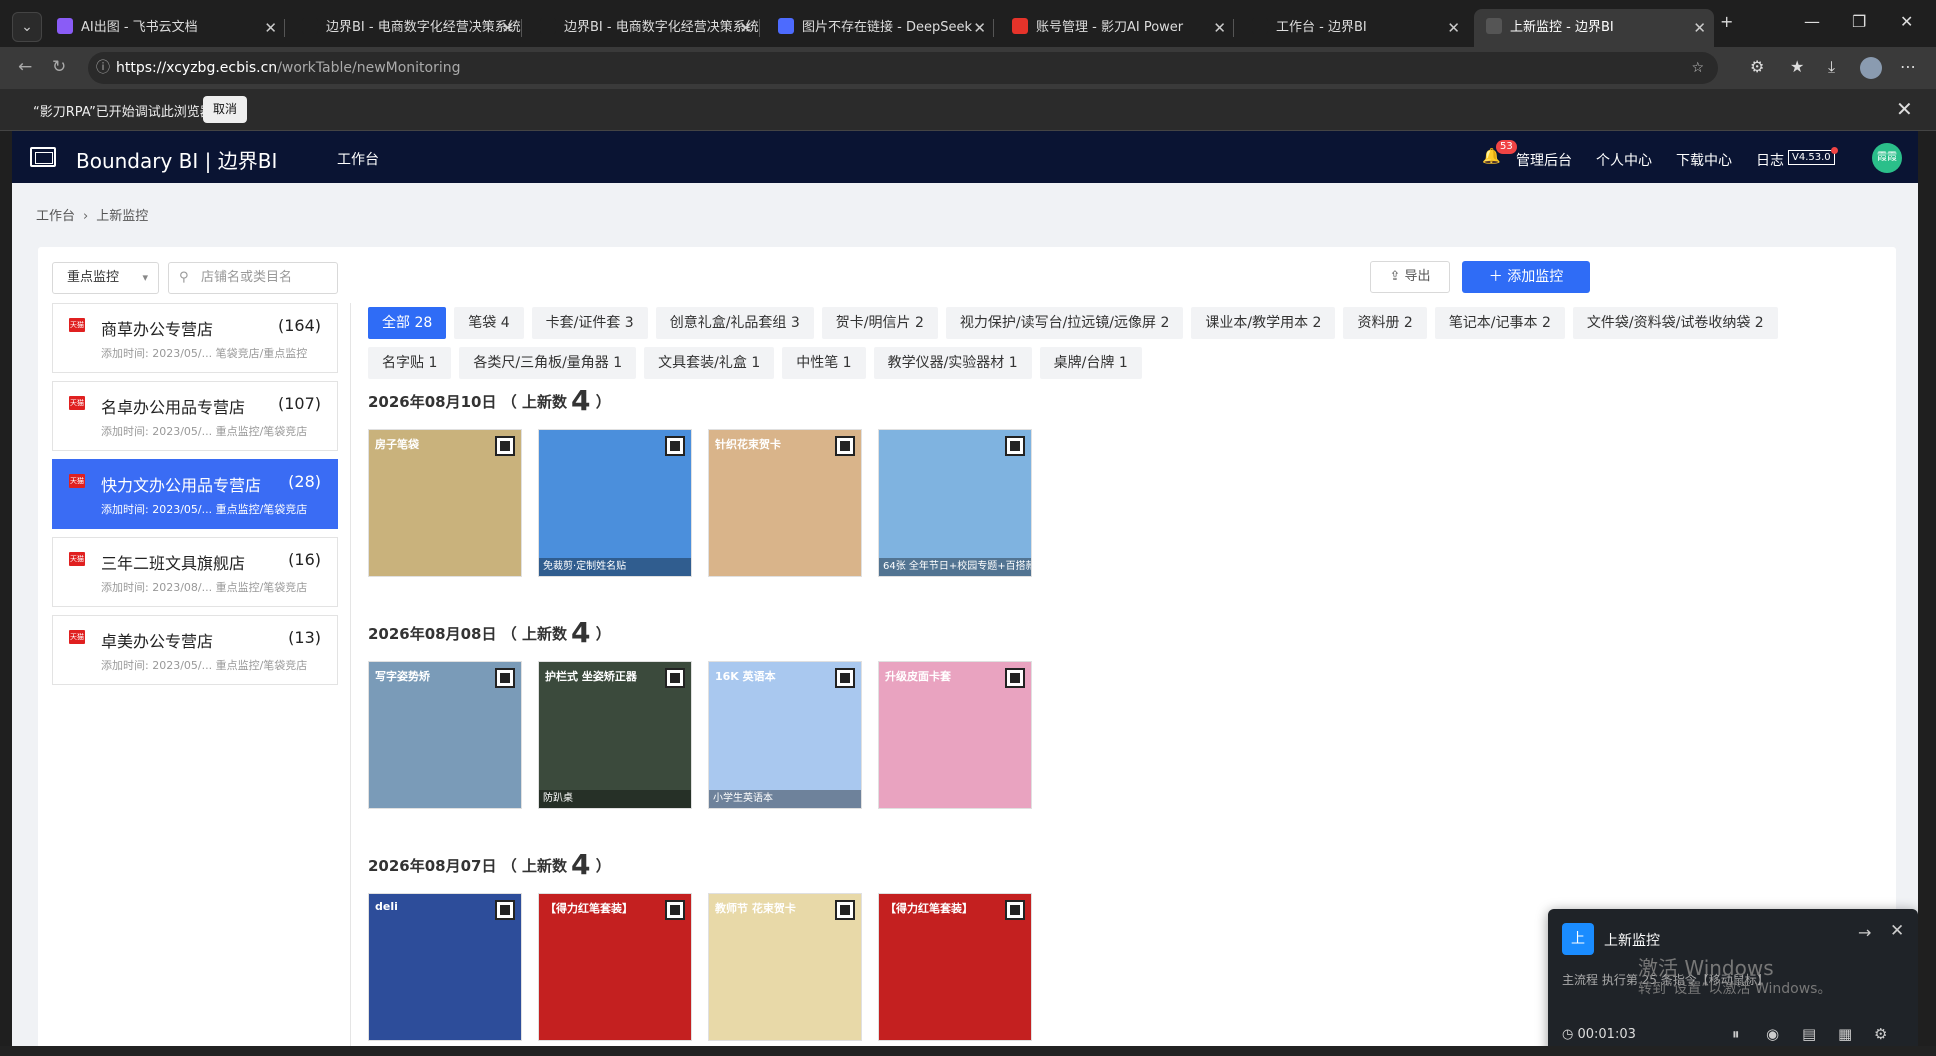  What do you see at coordinates (709, 363) in the screenshot?
I see `category-chip: 文具套装/礼盒 1` at bounding box center [709, 363].